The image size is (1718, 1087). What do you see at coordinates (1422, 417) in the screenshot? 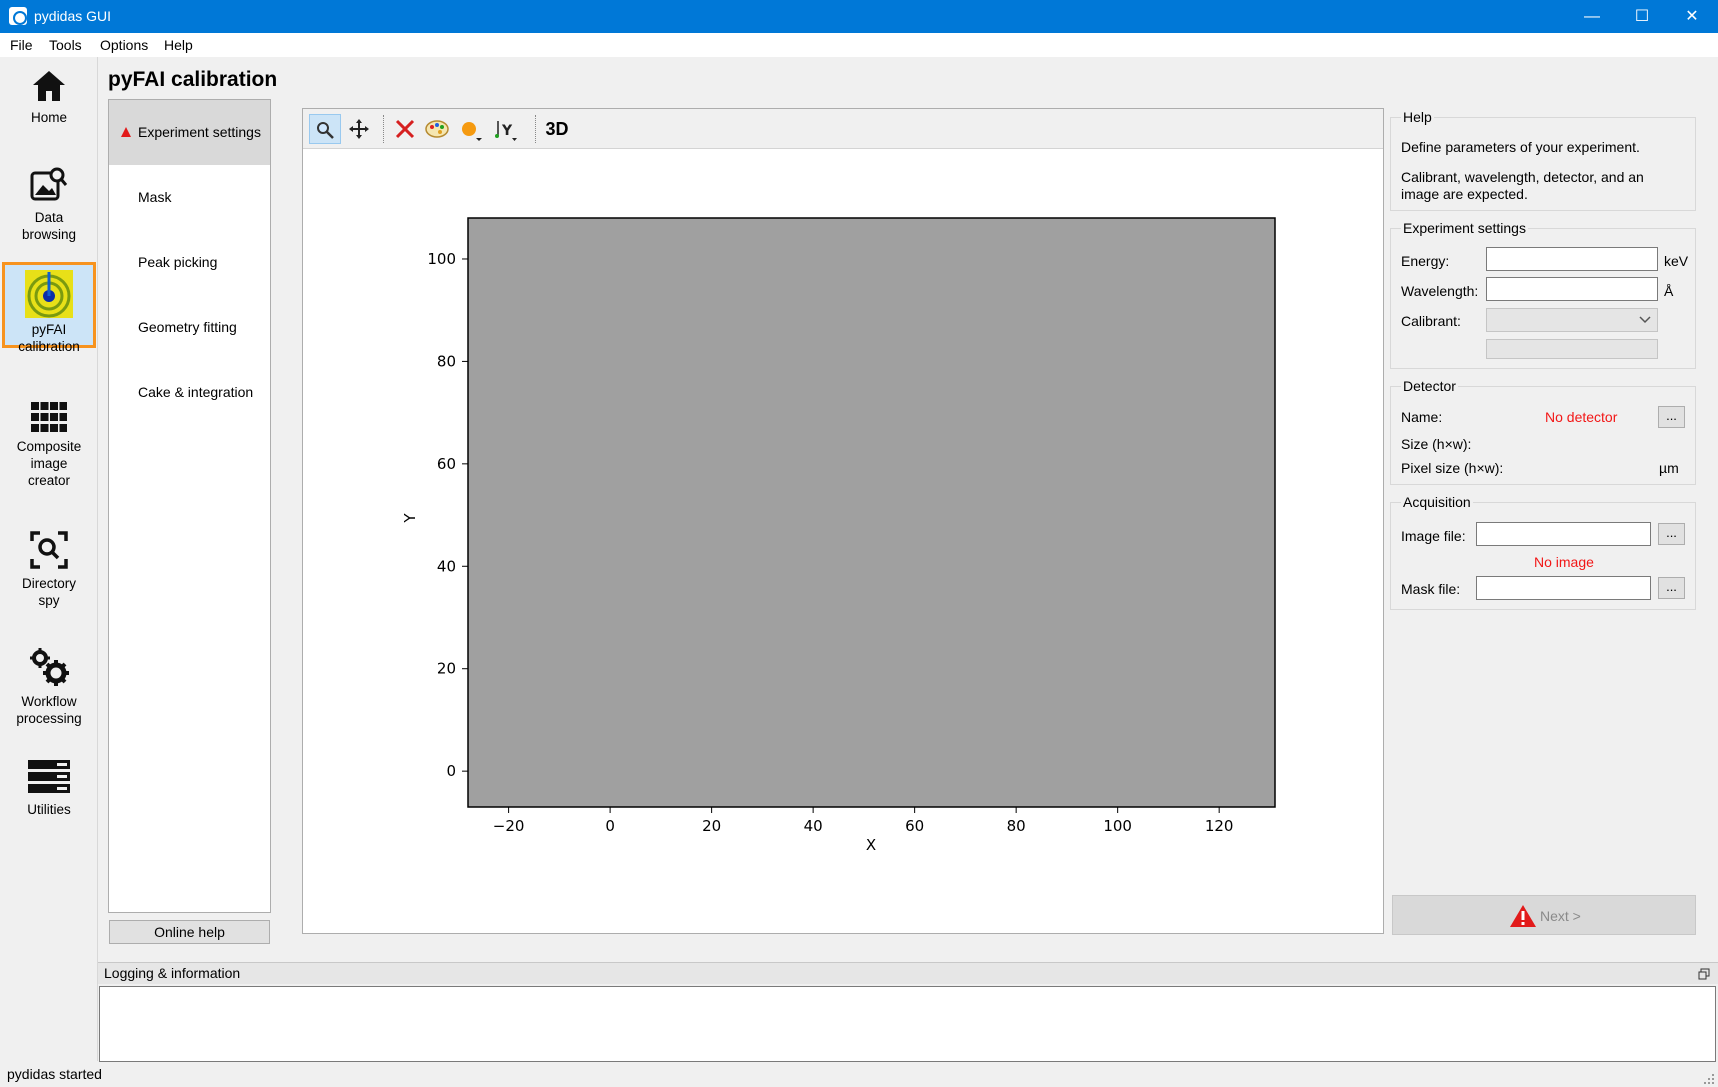
I see `detector-name-label: Name:` at bounding box center [1422, 417].